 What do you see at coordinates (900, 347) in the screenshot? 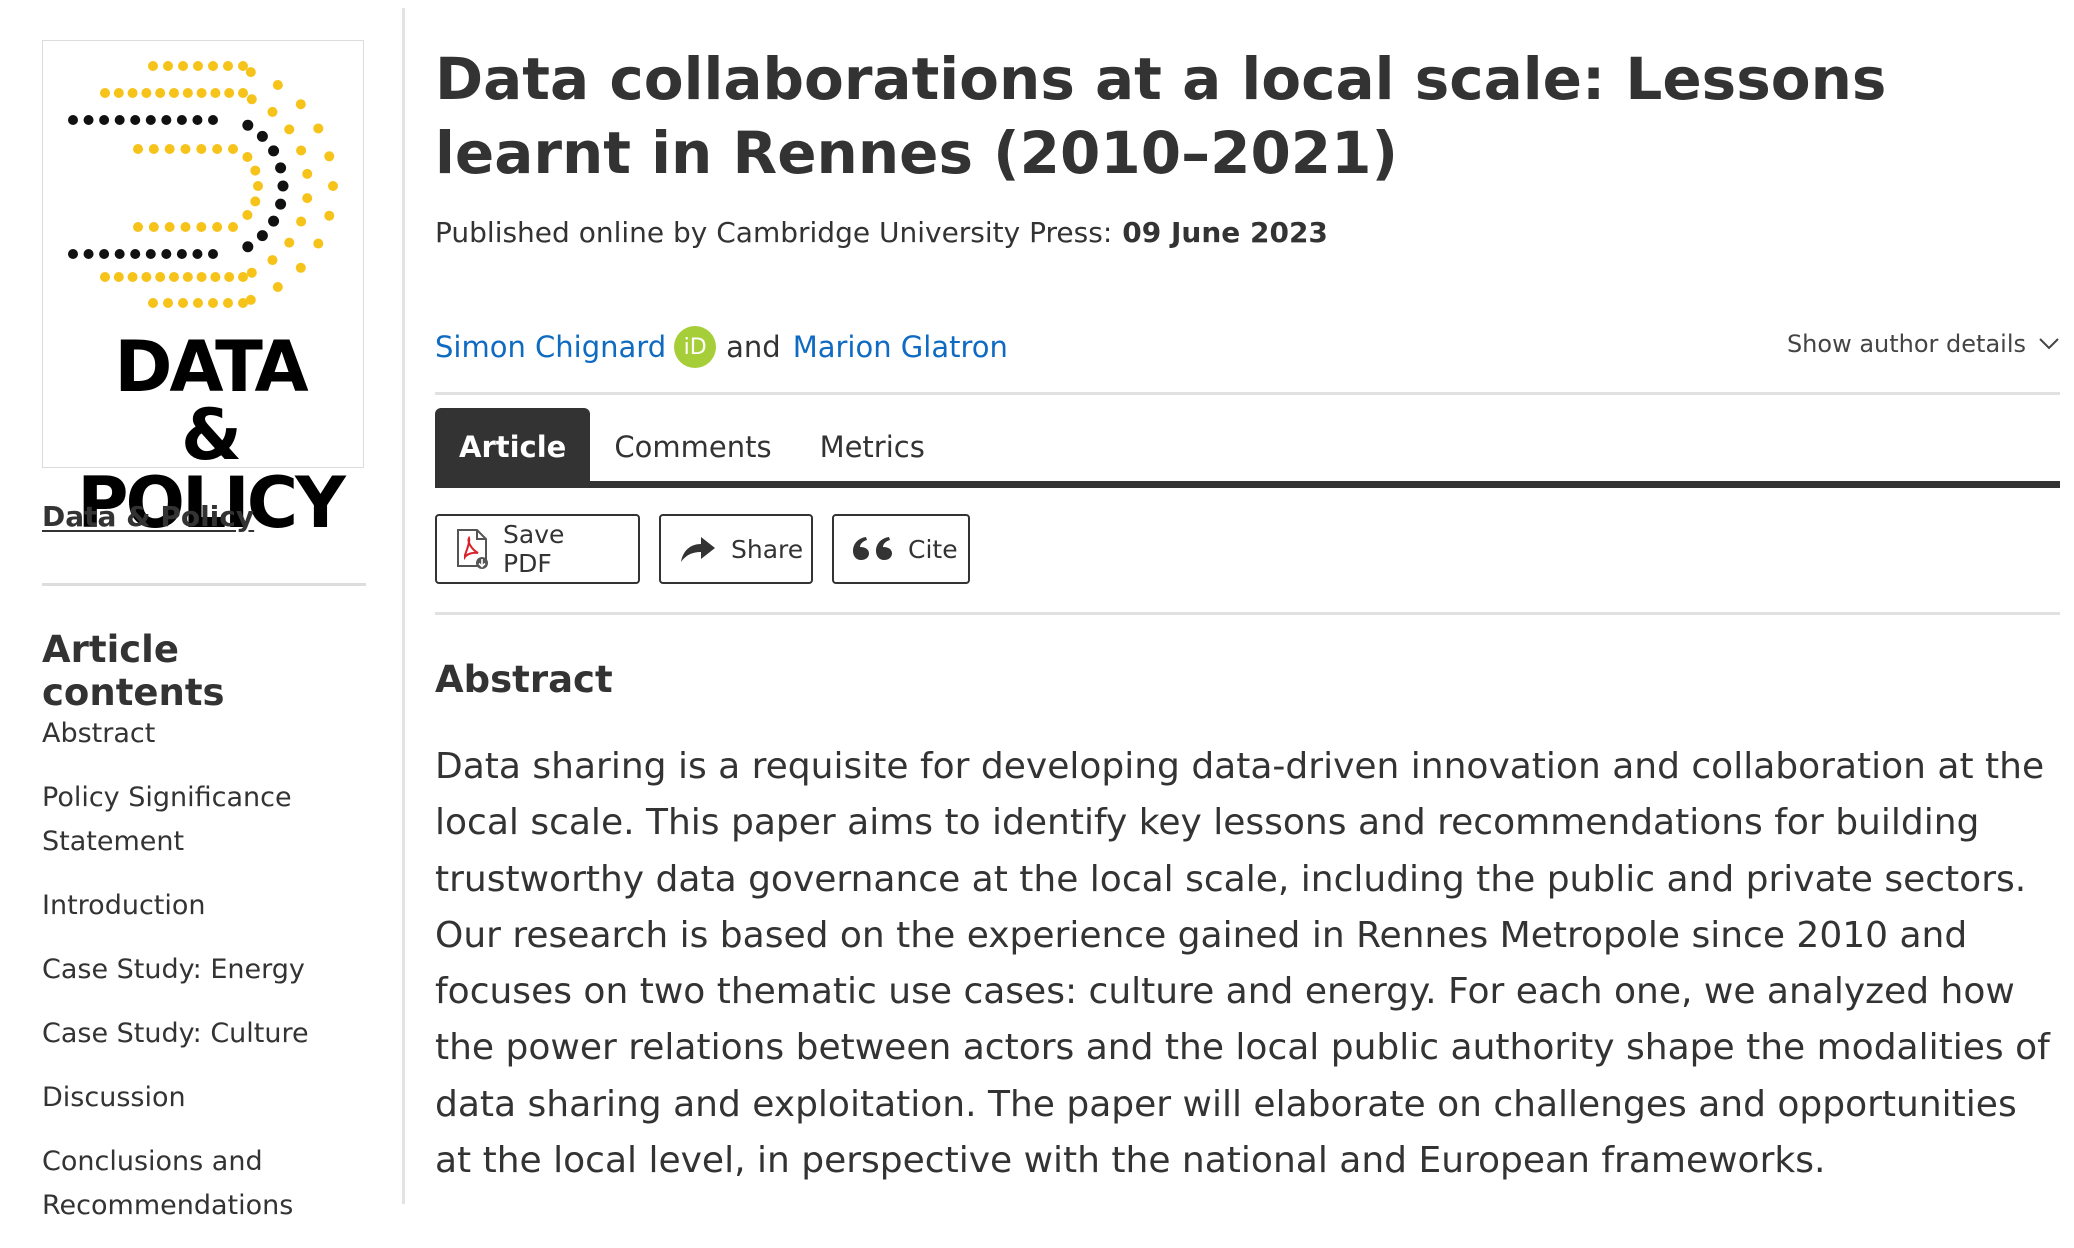
I see `author-link-glatron: Marion Glatron` at bounding box center [900, 347].